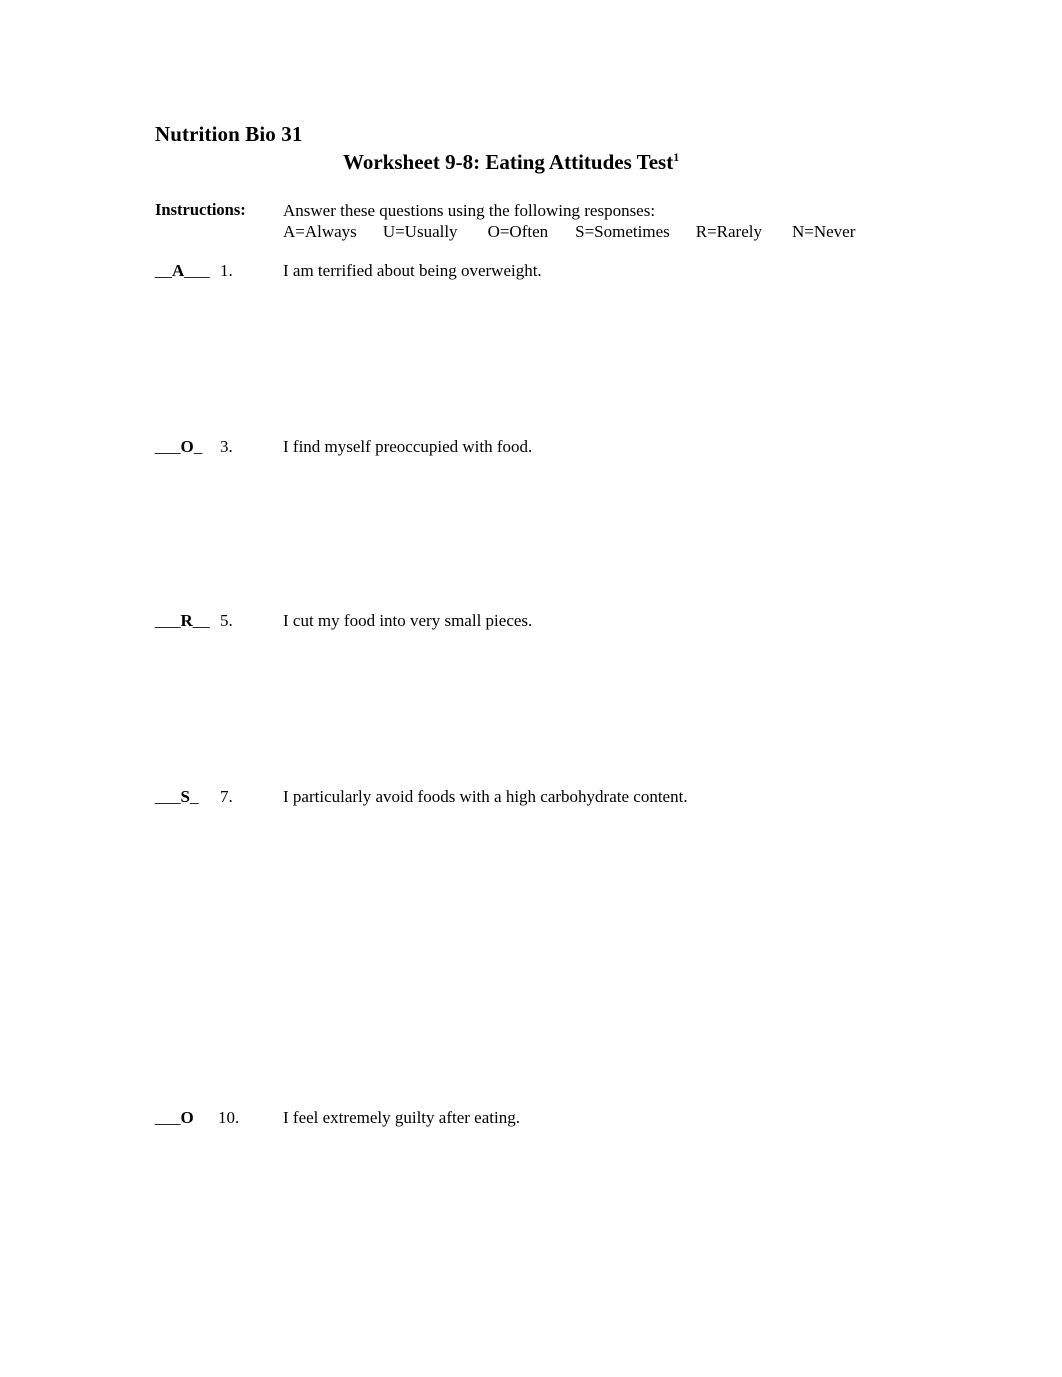 The image size is (1062, 1377). I want to click on answer-blank: __A___, so click(182, 271).